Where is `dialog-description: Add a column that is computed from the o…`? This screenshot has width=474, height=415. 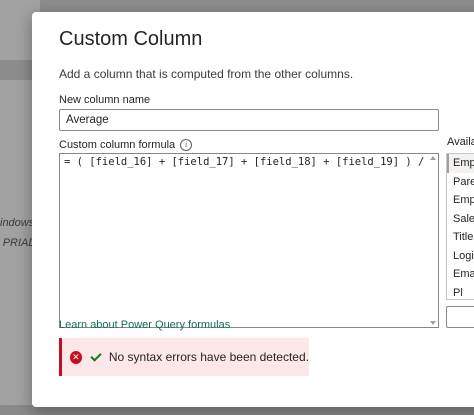 dialog-description: Add a column that is computed from the o… is located at coordinates (206, 74).